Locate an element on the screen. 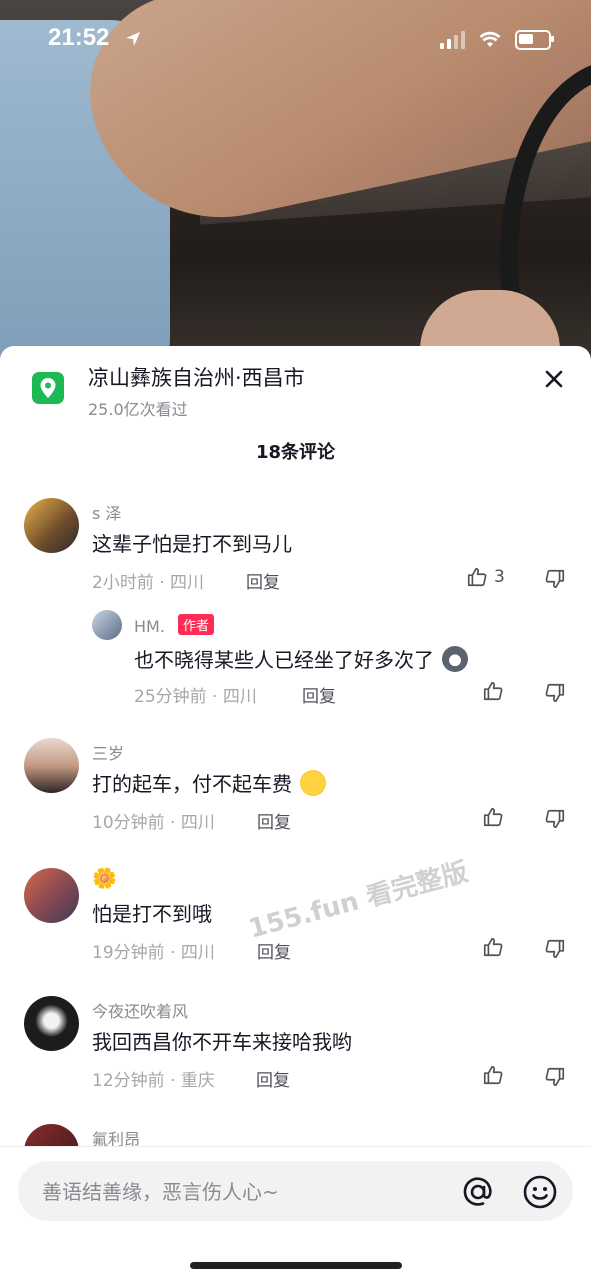 The width and height of the screenshot is (591, 1281). mention-button is located at coordinates (478, 1194).